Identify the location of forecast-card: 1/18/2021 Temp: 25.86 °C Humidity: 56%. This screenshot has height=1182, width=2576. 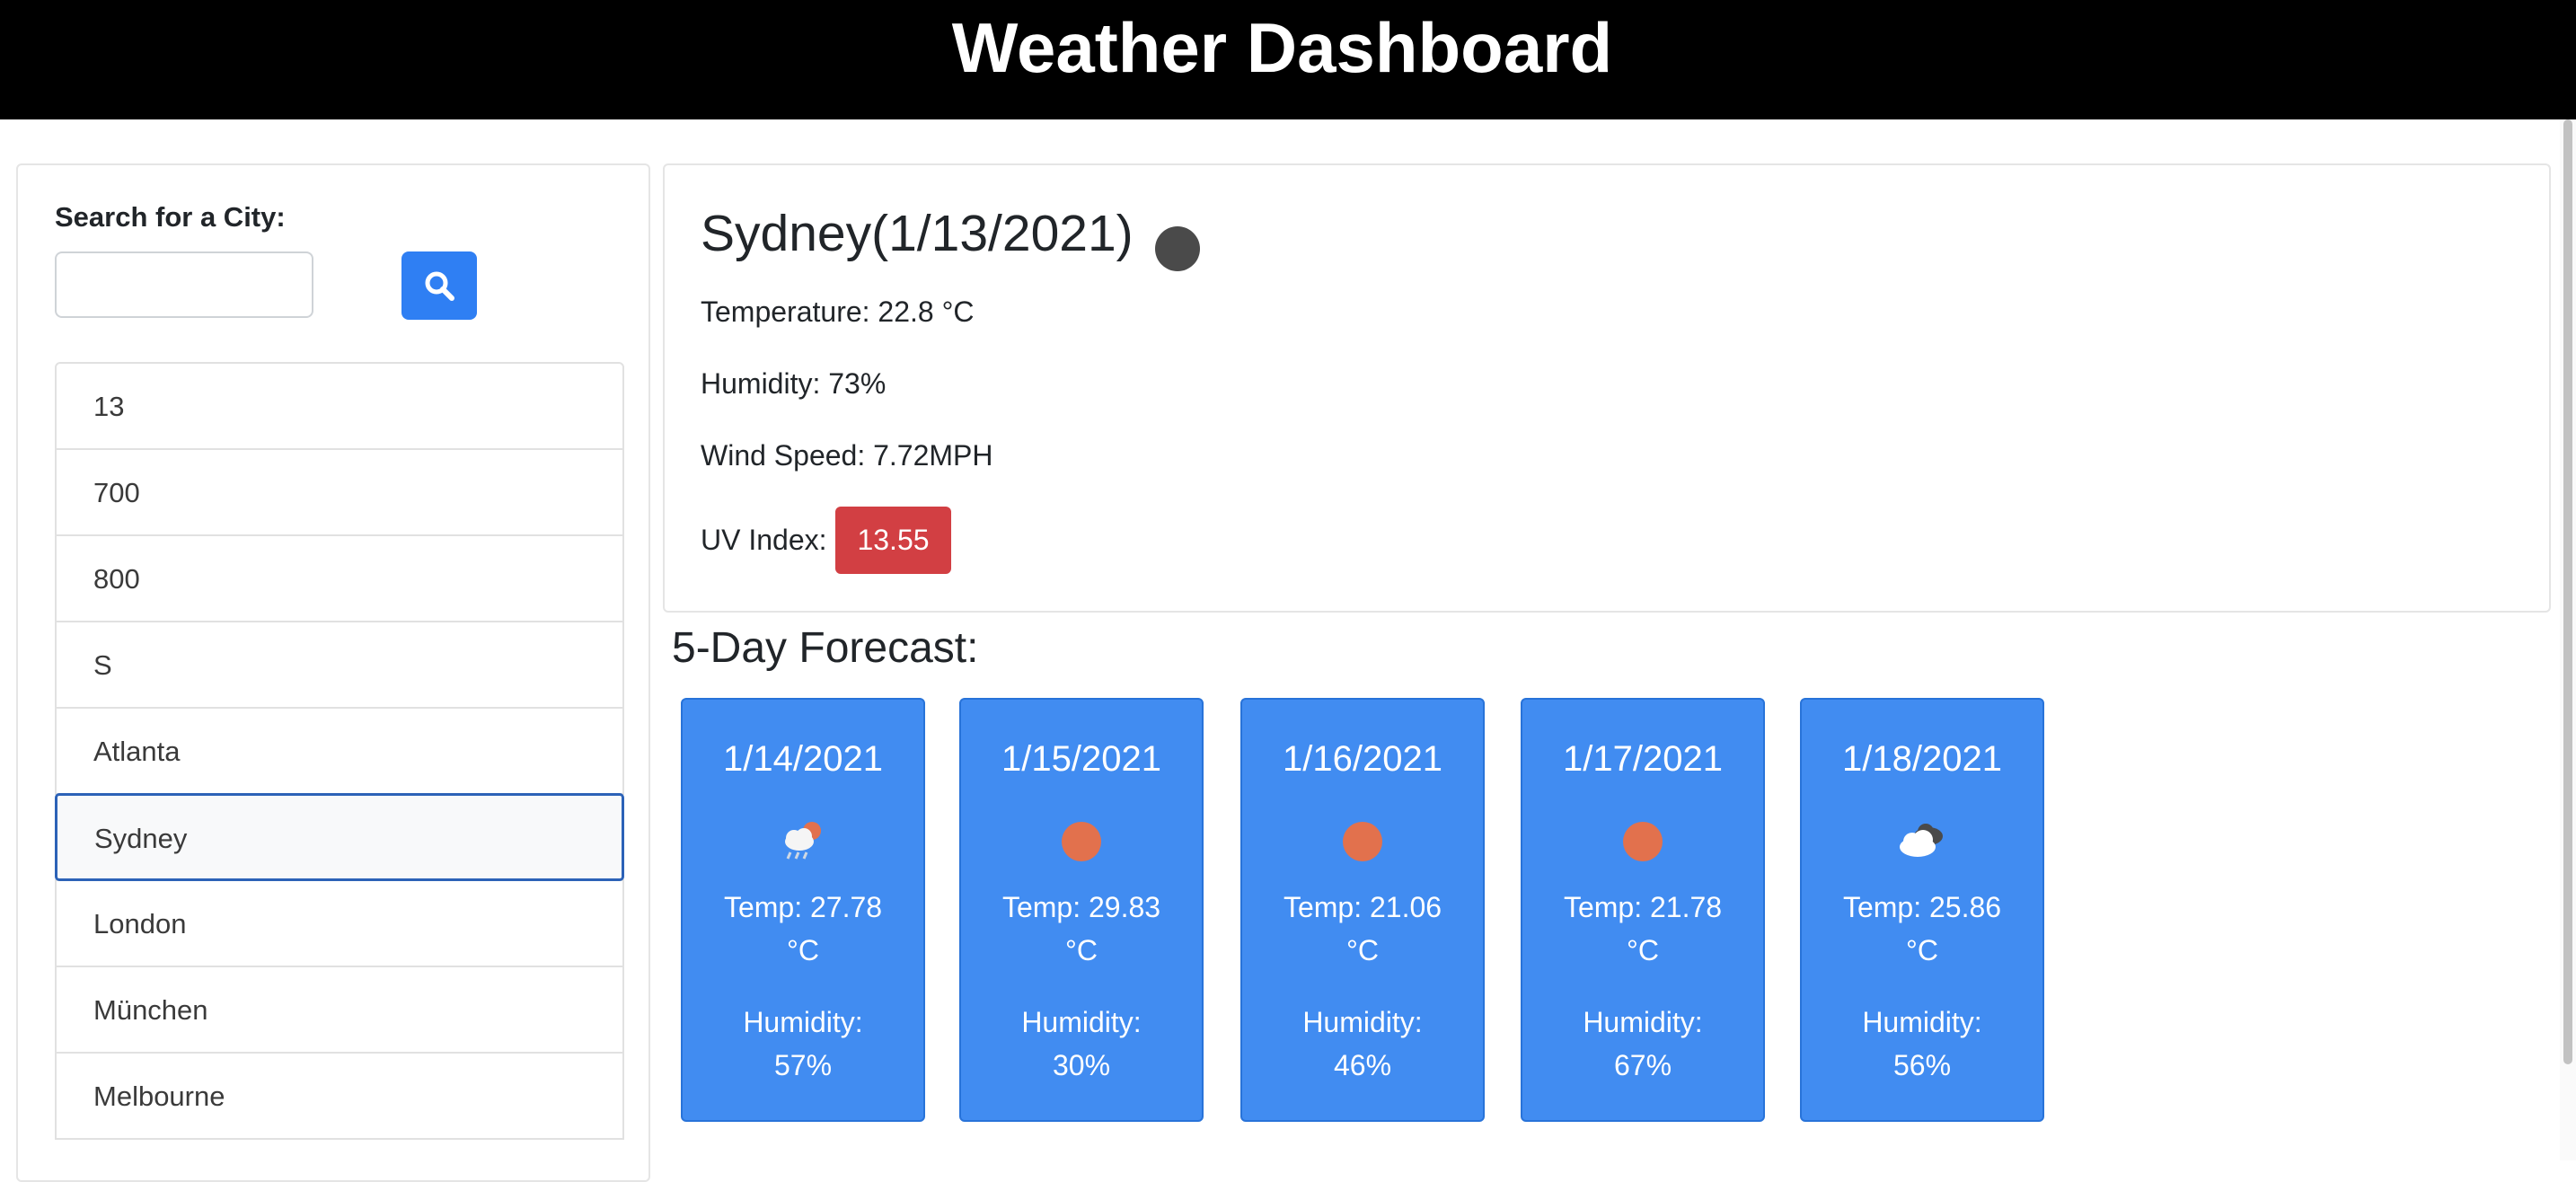
(1922, 910).